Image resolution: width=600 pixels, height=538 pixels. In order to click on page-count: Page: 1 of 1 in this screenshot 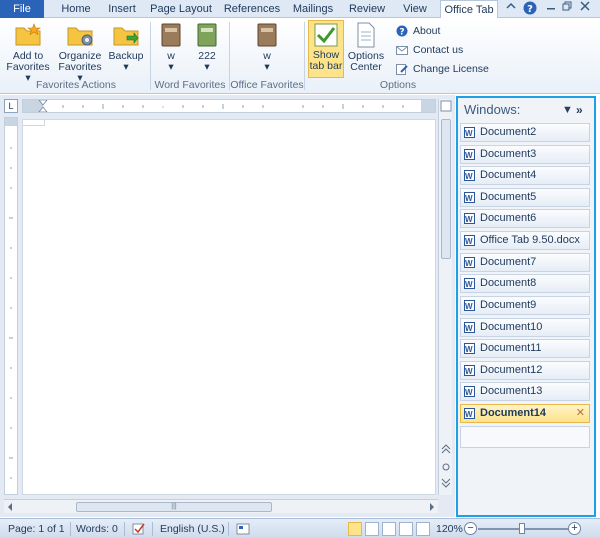, I will do `click(36, 528)`.